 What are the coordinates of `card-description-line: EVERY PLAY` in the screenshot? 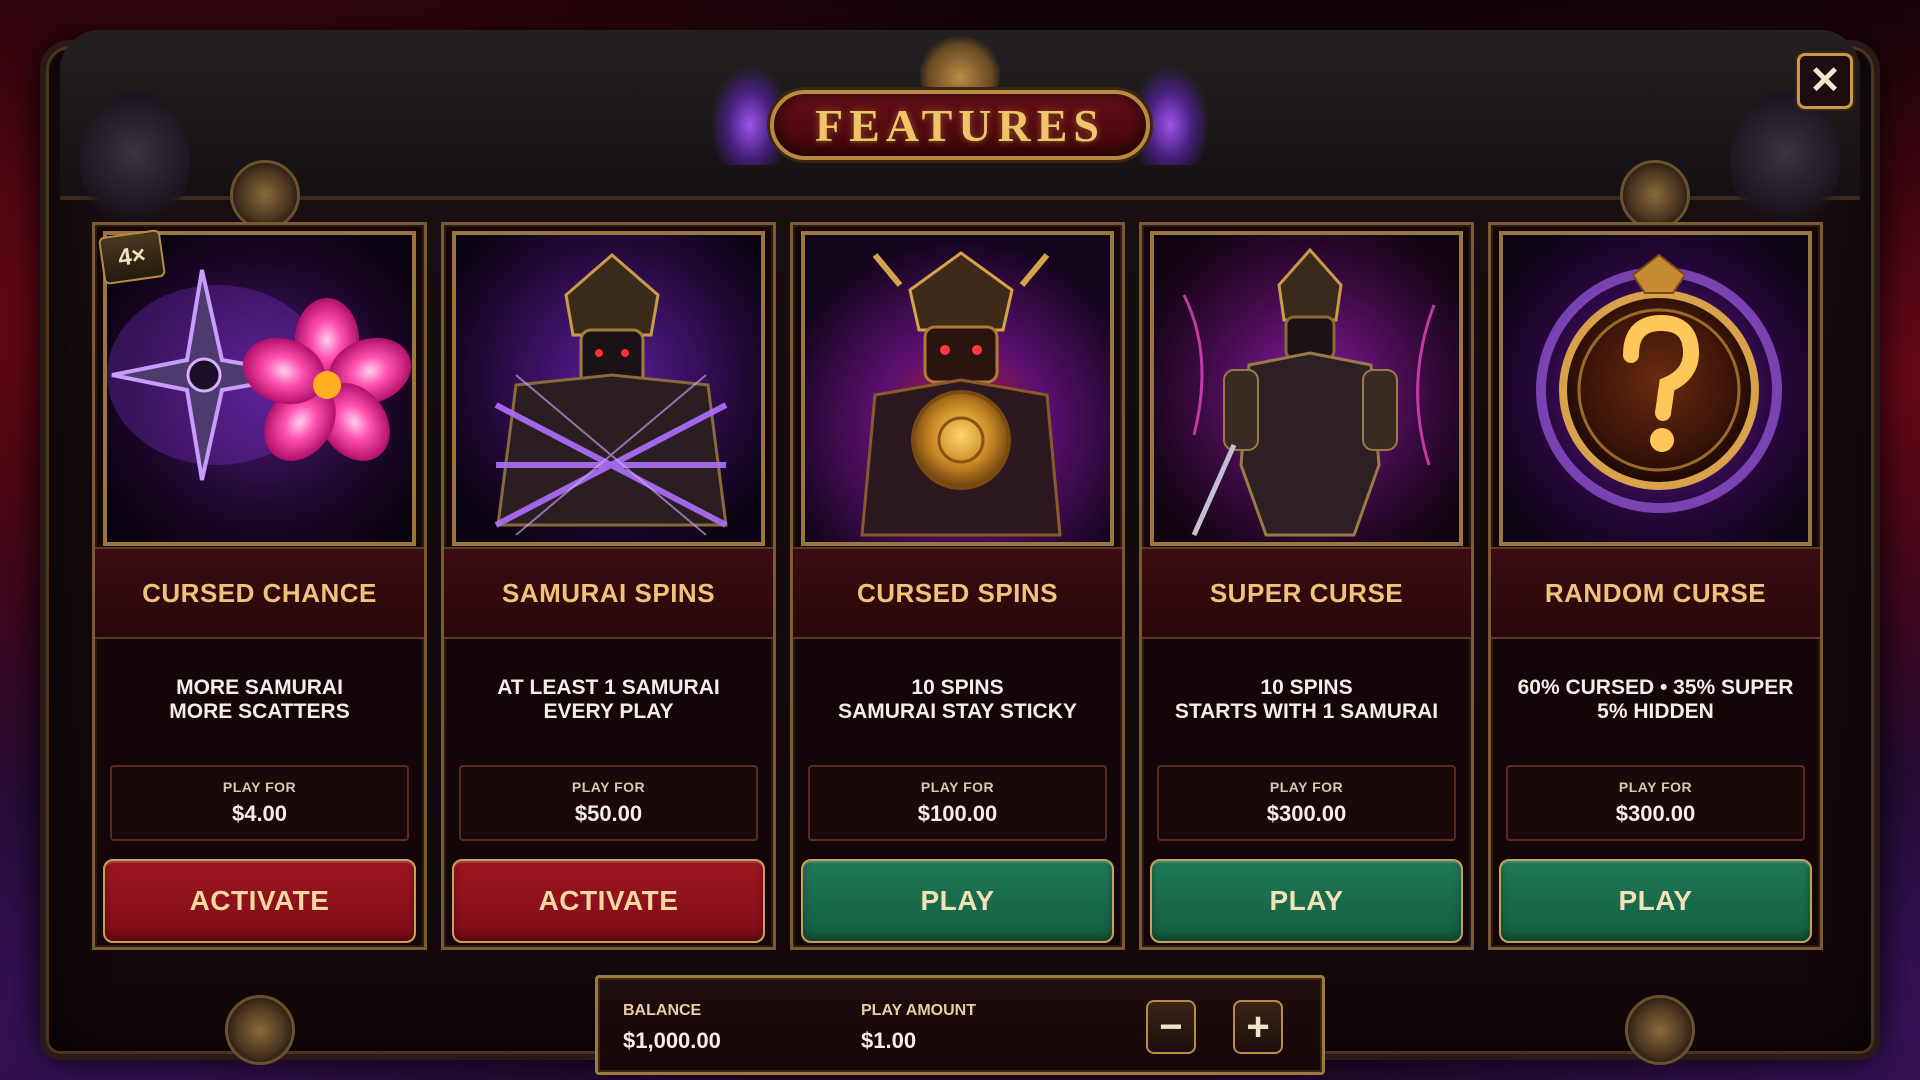 It's located at (608, 711).